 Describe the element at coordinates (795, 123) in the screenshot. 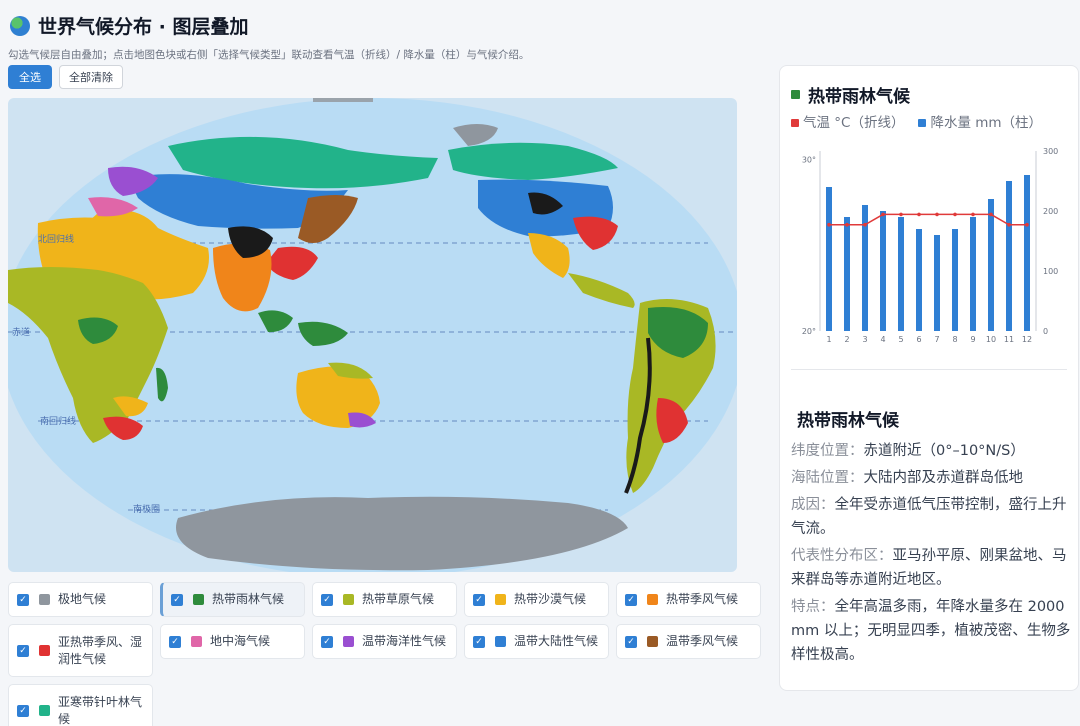

I see `temp-swatch` at that location.